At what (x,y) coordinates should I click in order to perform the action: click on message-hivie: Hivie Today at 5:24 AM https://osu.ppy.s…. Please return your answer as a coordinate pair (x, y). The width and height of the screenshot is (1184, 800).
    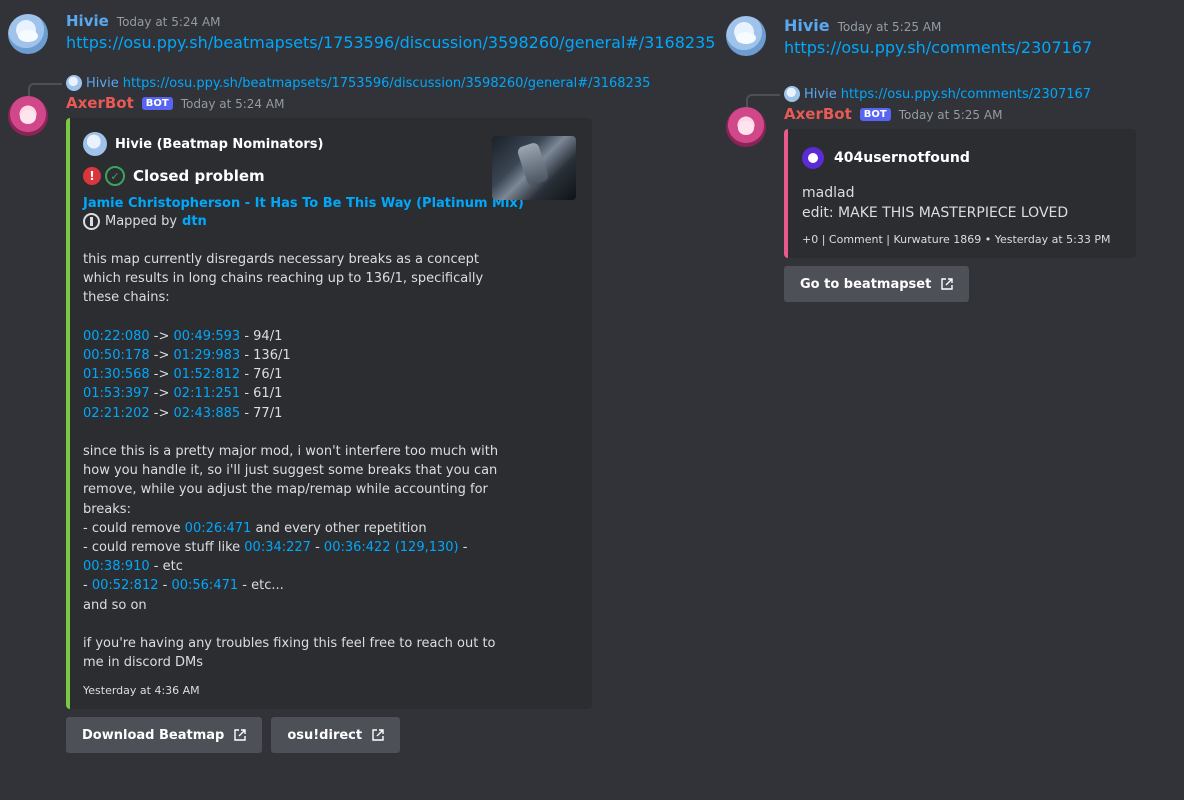
    Looking at the image, I should click on (357, 33).